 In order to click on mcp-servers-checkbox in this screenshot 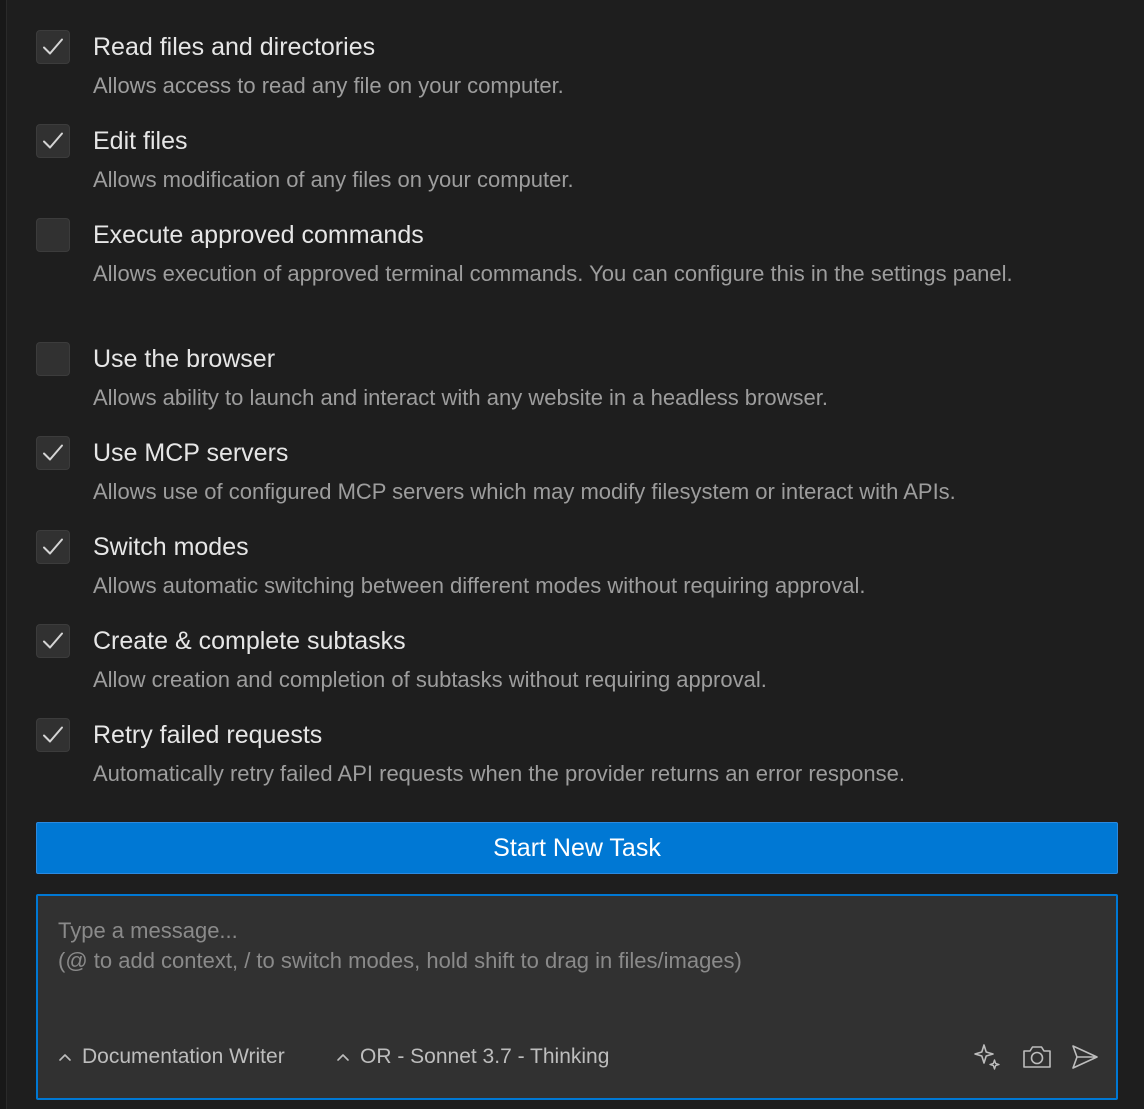, I will do `click(53, 453)`.